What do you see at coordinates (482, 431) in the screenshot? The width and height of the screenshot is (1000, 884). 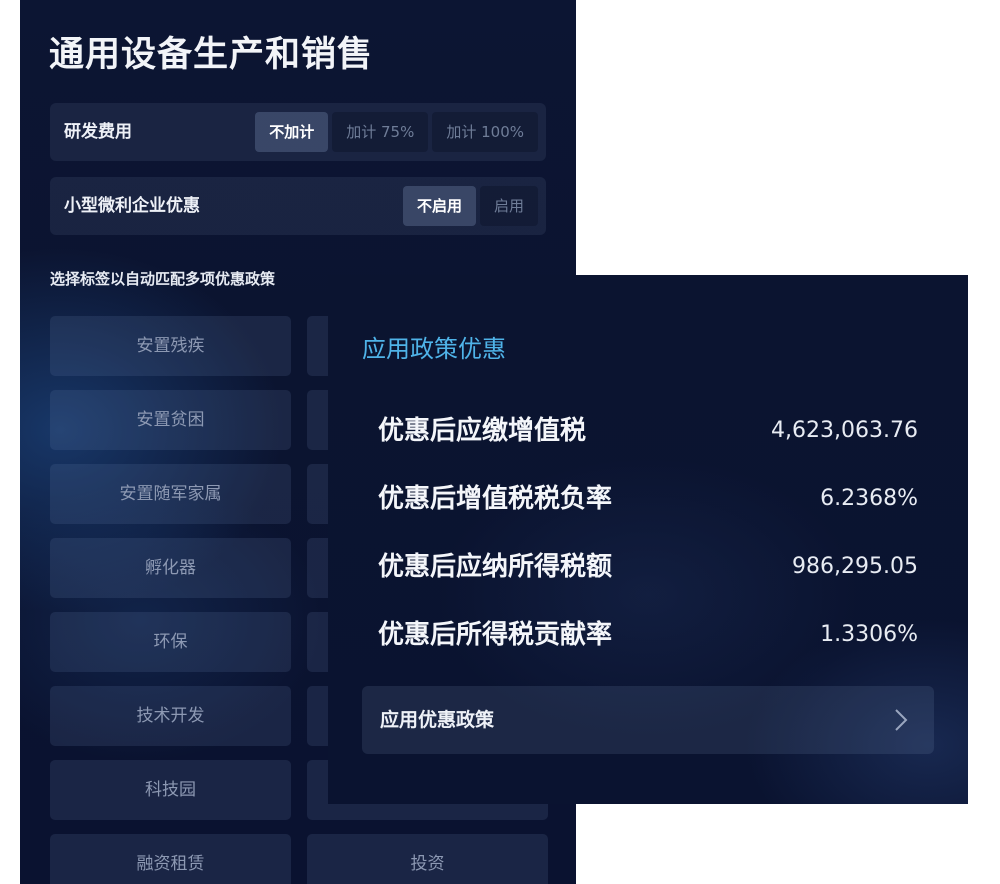 I see `metric-label: 优惠后应缴增值税` at bounding box center [482, 431].